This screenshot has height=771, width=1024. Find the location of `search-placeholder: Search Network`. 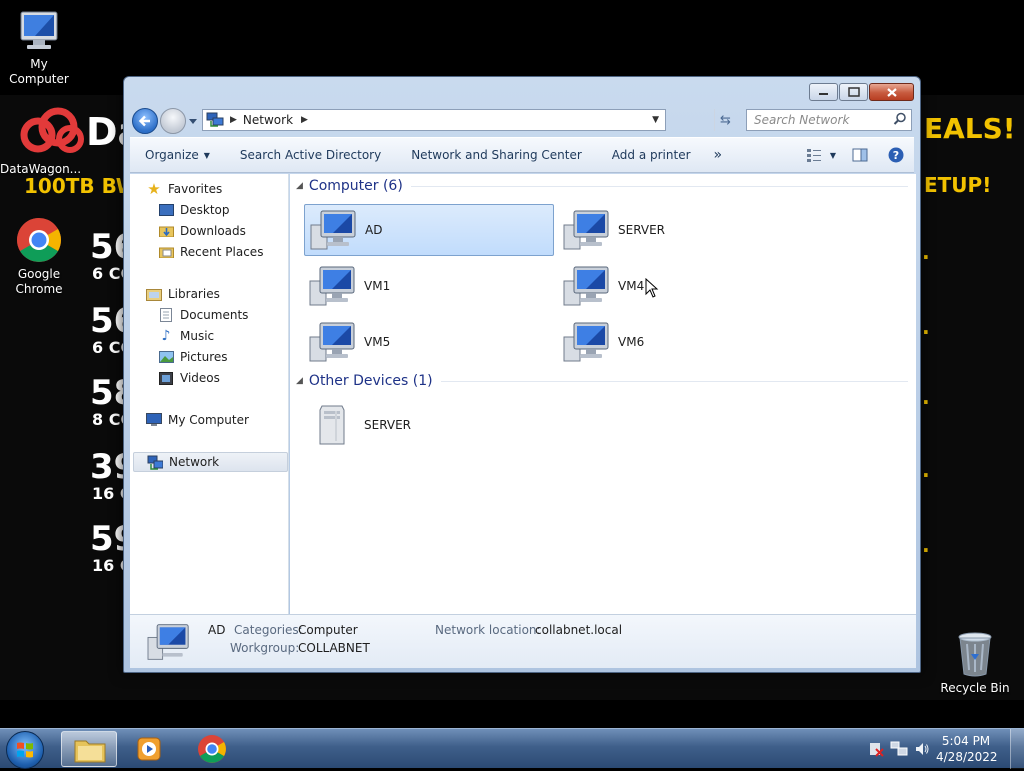

search-placeholder: Search Network is located at coordinates (802, 120).